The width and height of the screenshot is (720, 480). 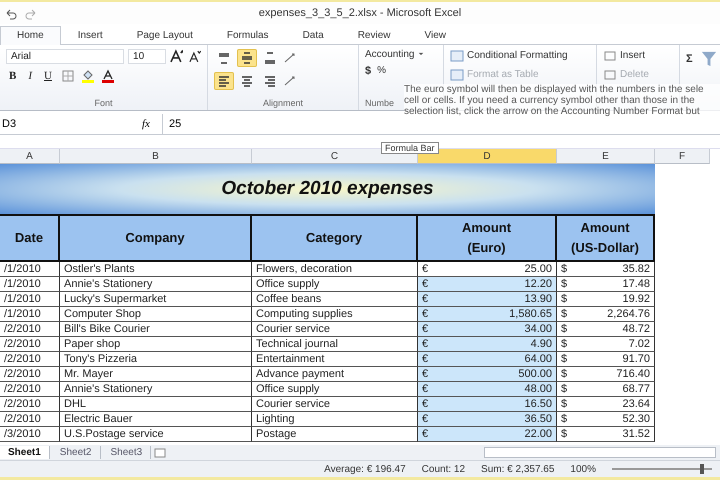 I want to click on table-cell: $ 68.77, so click(x=606, y=390).